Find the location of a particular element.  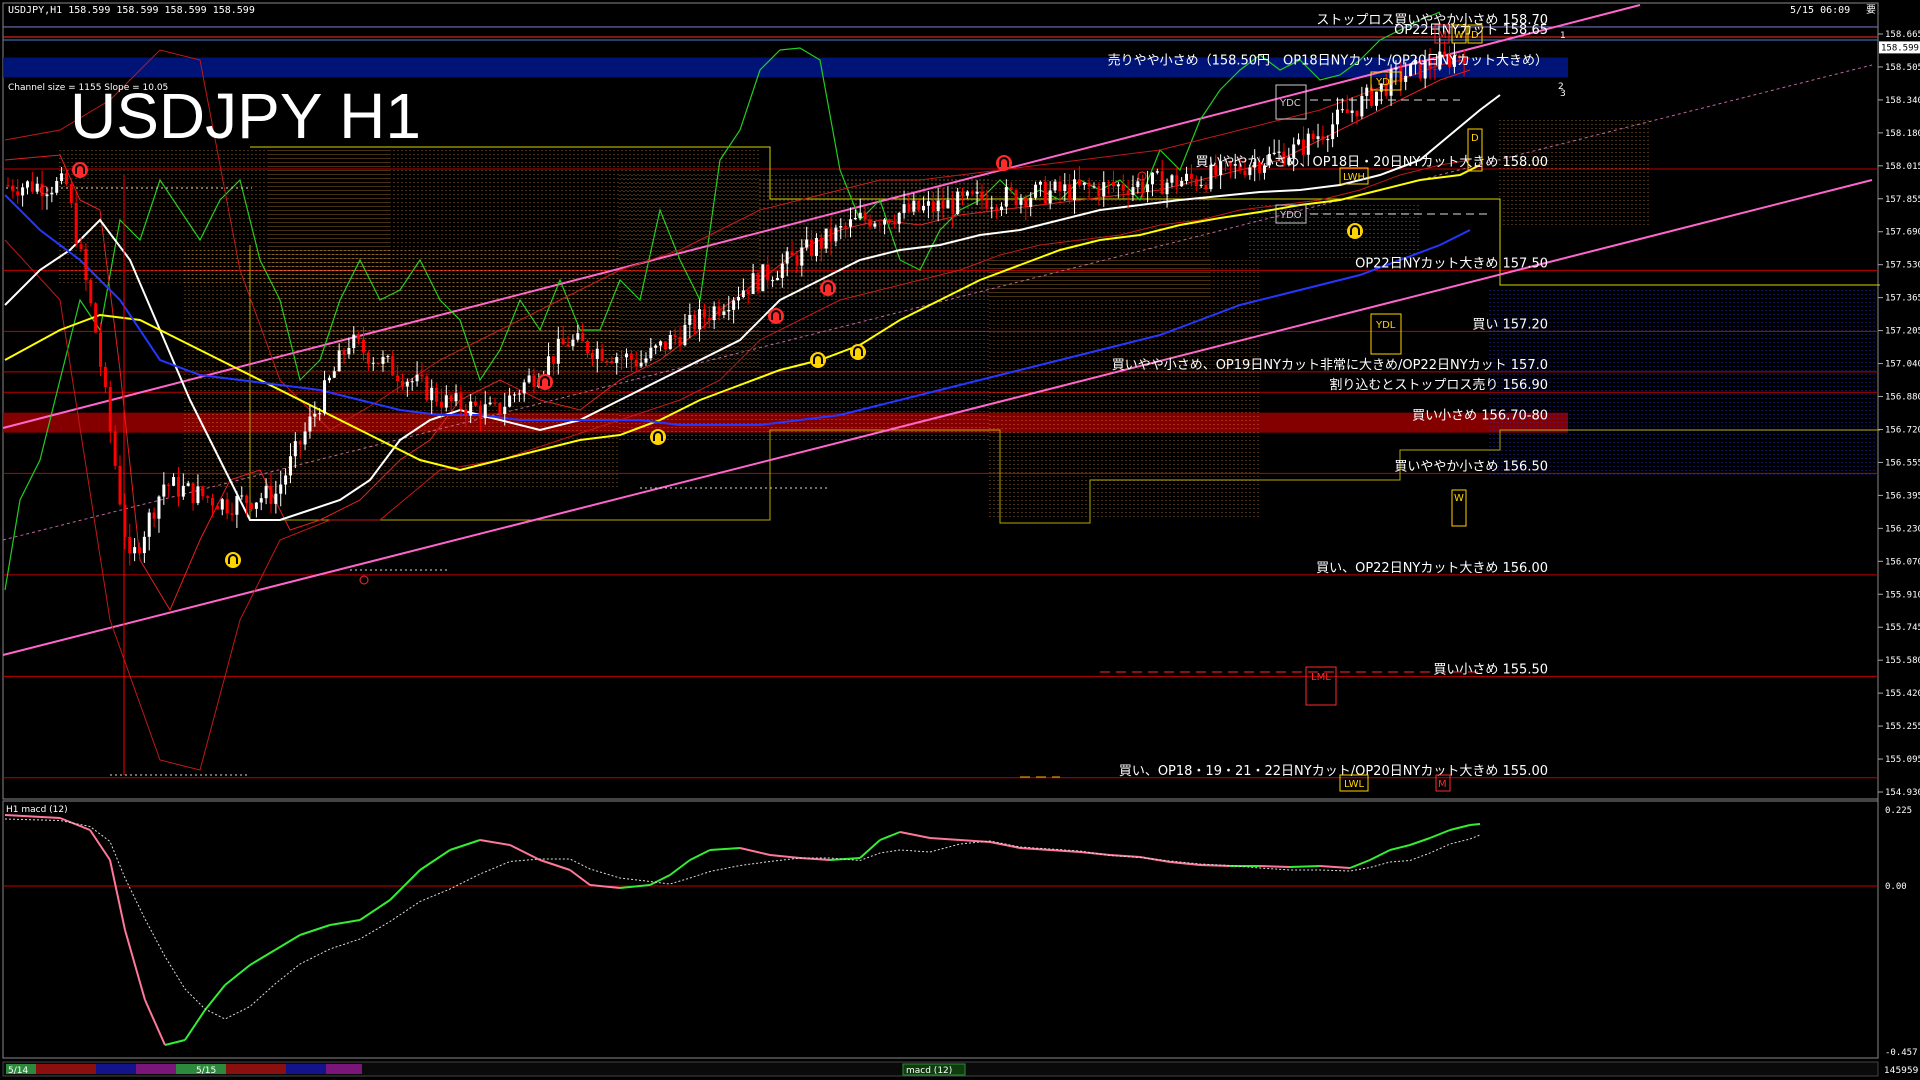

level-label: 買い小さめ 155.50 is located at coordinates (1490, 669).